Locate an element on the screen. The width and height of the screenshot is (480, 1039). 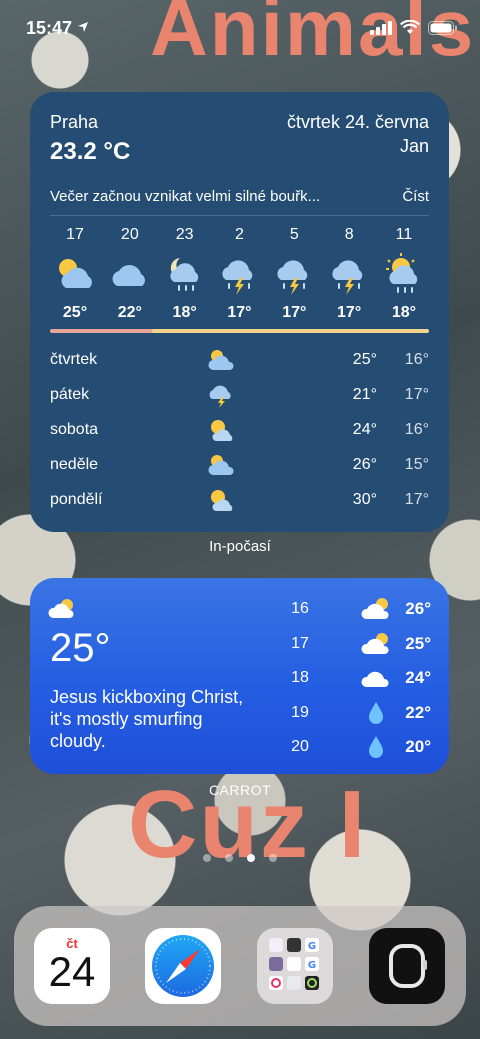
sun-rain-icon is located at coordinates (401, 273).